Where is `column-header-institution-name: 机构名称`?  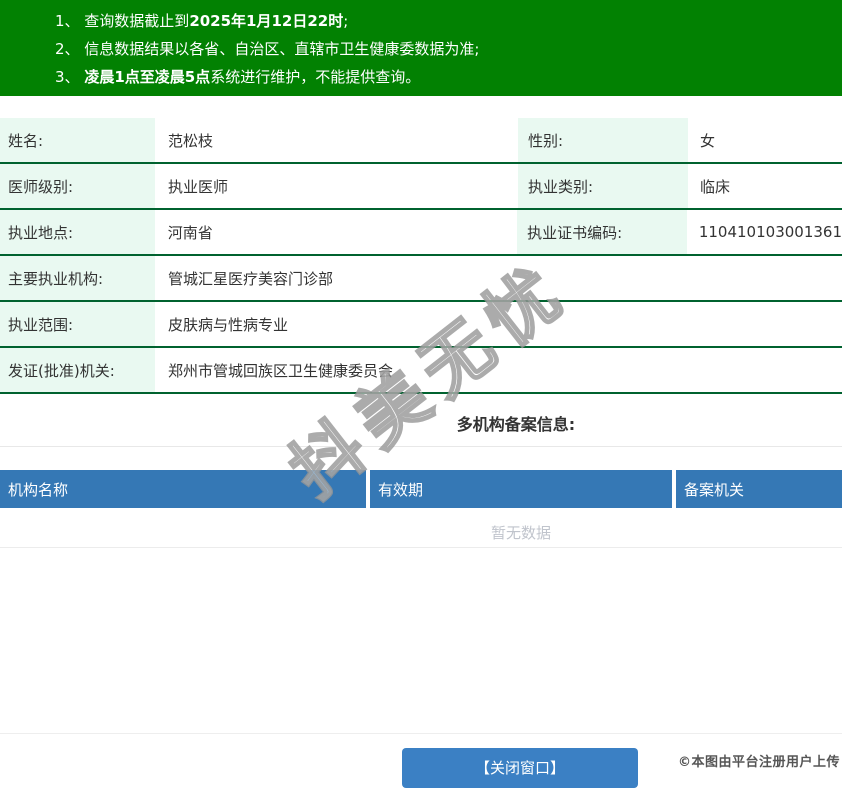
column-header-institution-name: 机构名称 is located at coordinates (183, 489).